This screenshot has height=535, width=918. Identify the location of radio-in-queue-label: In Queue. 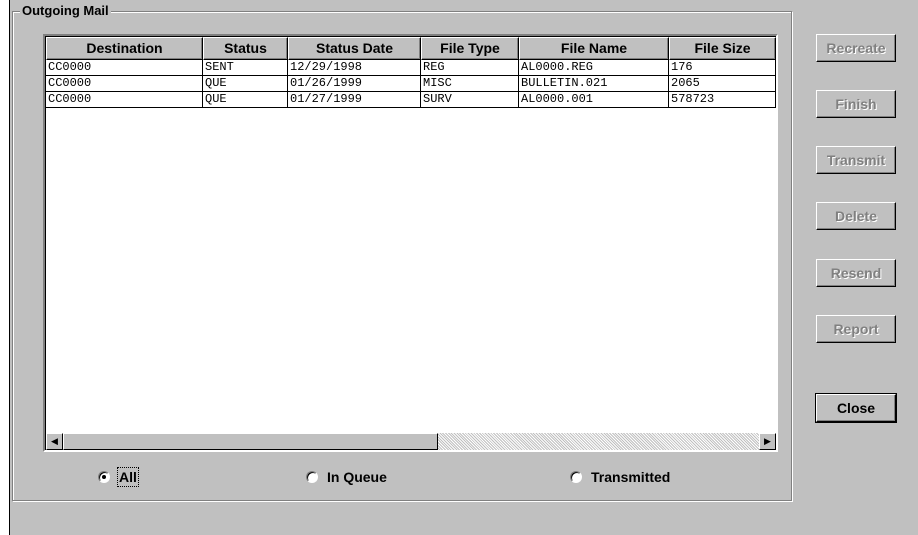
(357, 477).